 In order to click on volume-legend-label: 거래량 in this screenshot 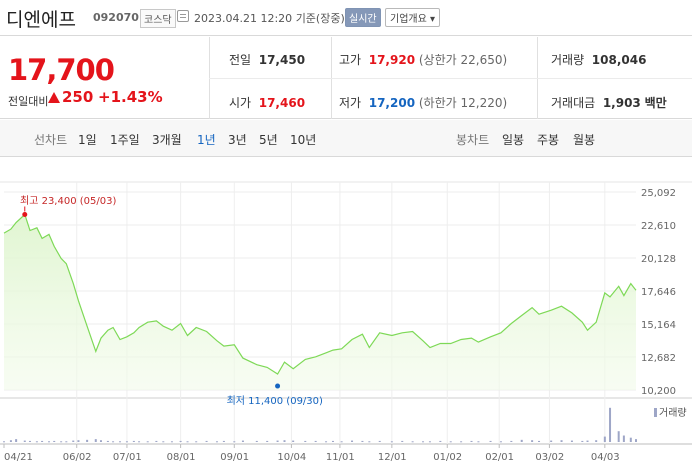, I will do `click(673, 413)`.